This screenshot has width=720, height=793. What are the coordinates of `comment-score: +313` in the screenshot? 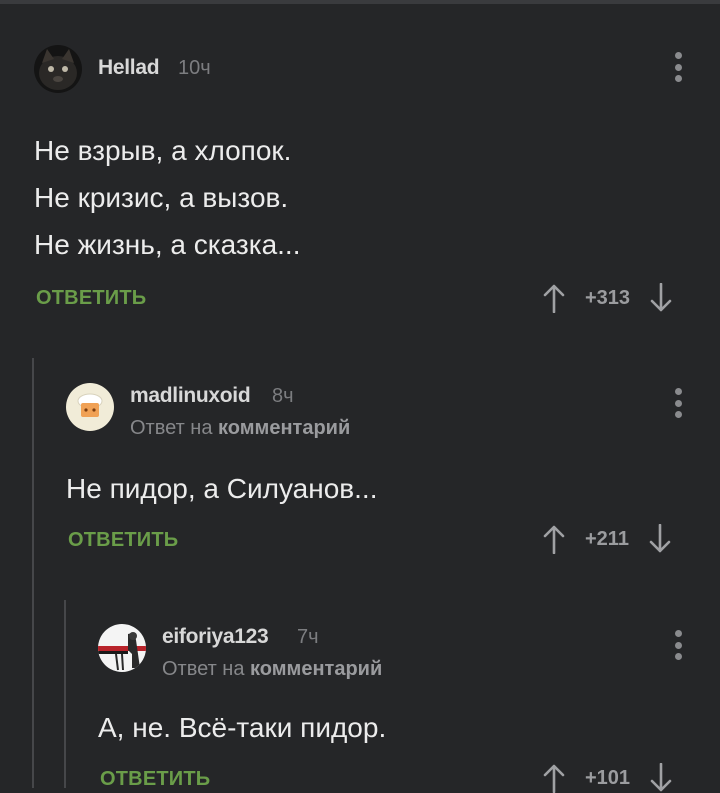 It's located at (608, 297).